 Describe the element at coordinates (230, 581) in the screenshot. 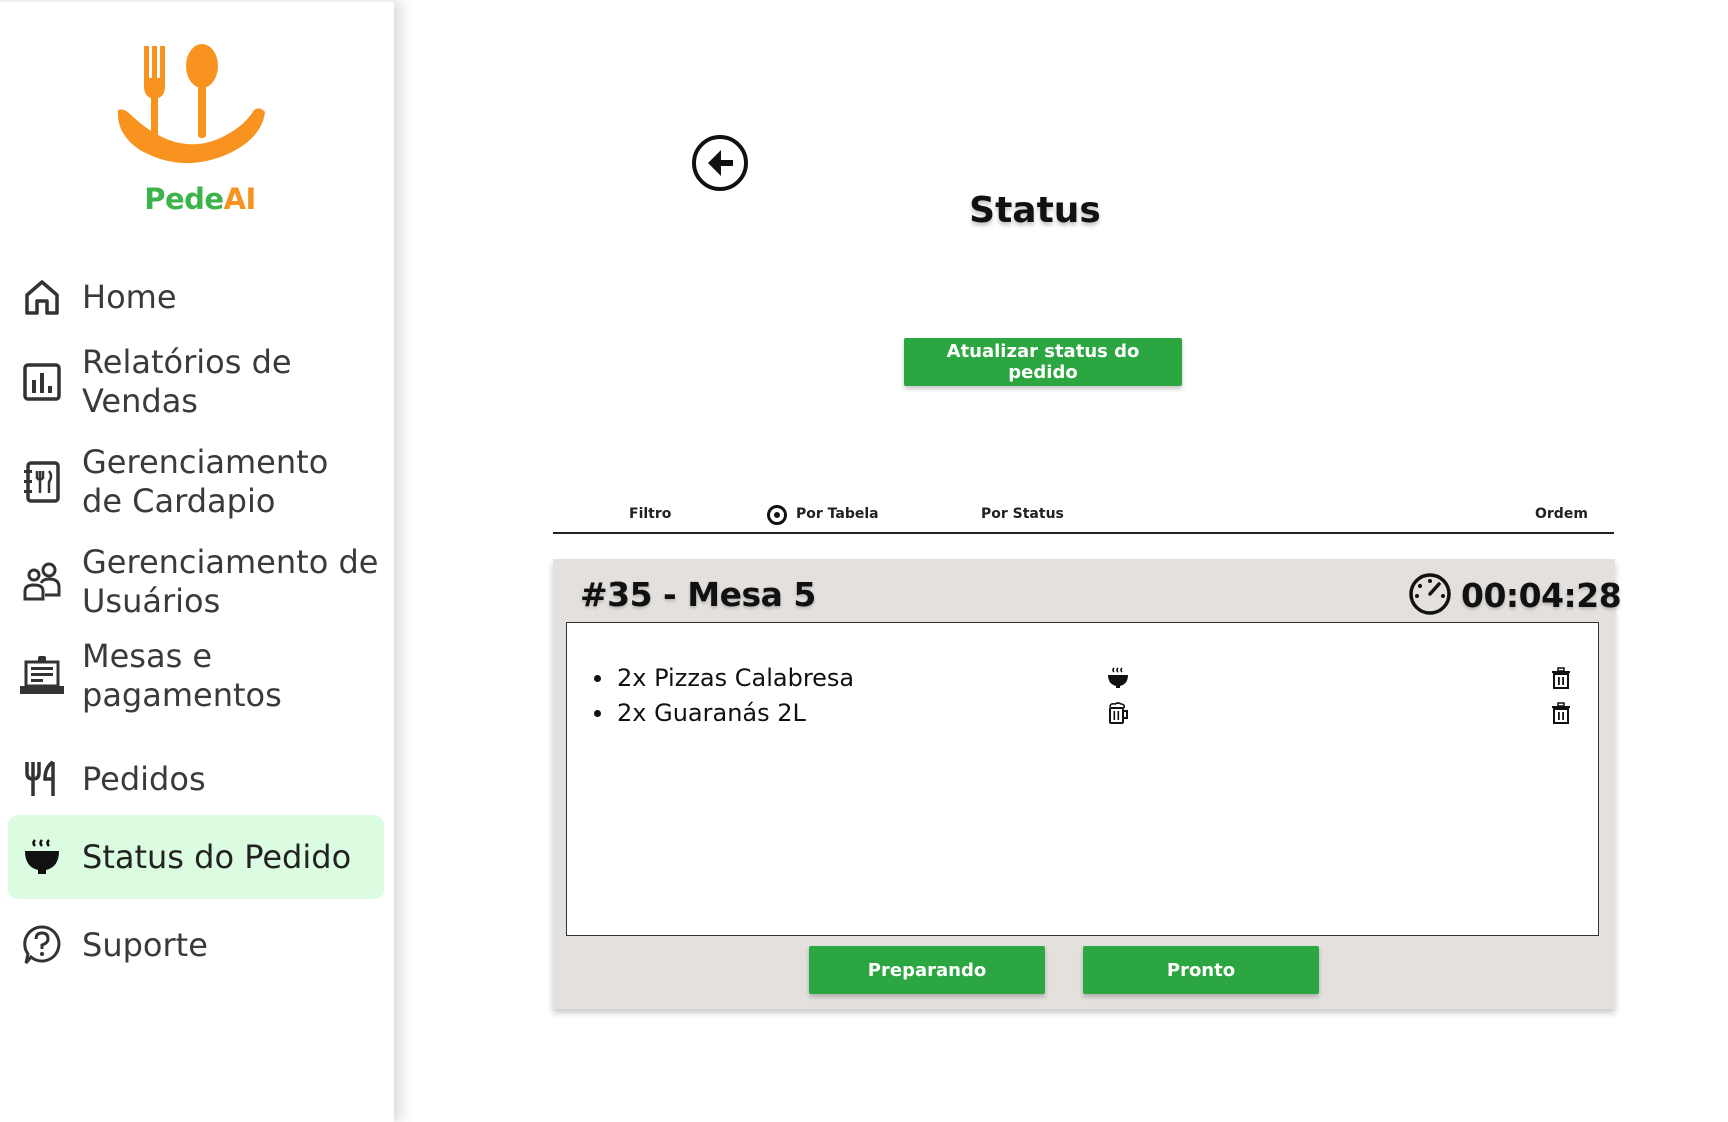

I see `sidebar-item-label: Gerenciamento de Usuários` at that location.